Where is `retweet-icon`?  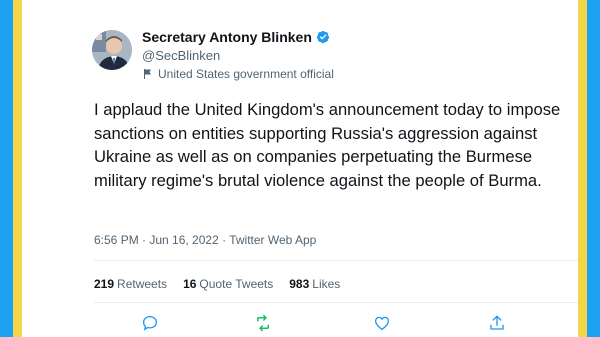
retweet-icon is located at coordinates (263, 323).